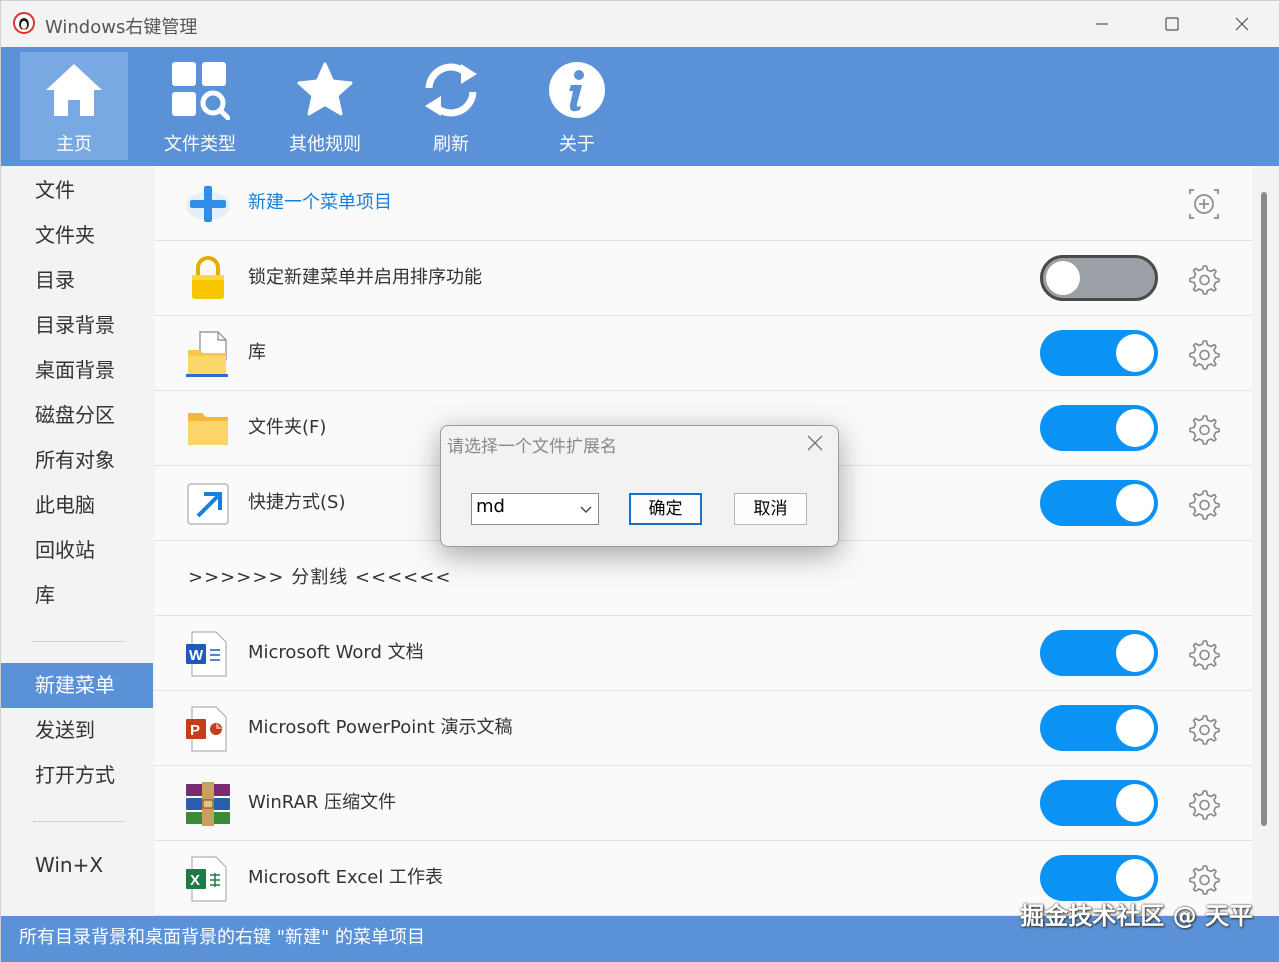 Image resolution: width=1279 pixels, height=962 pixels. Describe the element at coordinates (77, 280) in the screenshot. I see `sidebar-item-directory: 目录` at that location.